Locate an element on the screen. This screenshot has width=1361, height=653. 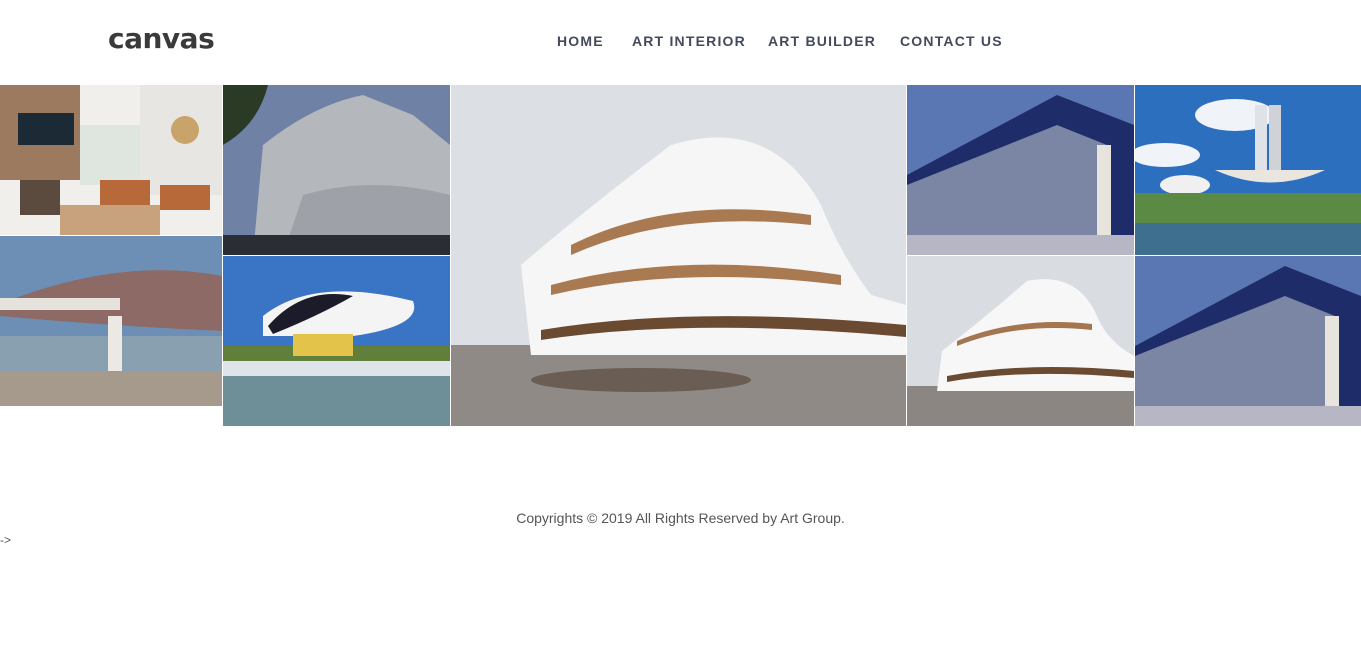
gallery-image-congress-towers is located at coordinates (1248, 170).